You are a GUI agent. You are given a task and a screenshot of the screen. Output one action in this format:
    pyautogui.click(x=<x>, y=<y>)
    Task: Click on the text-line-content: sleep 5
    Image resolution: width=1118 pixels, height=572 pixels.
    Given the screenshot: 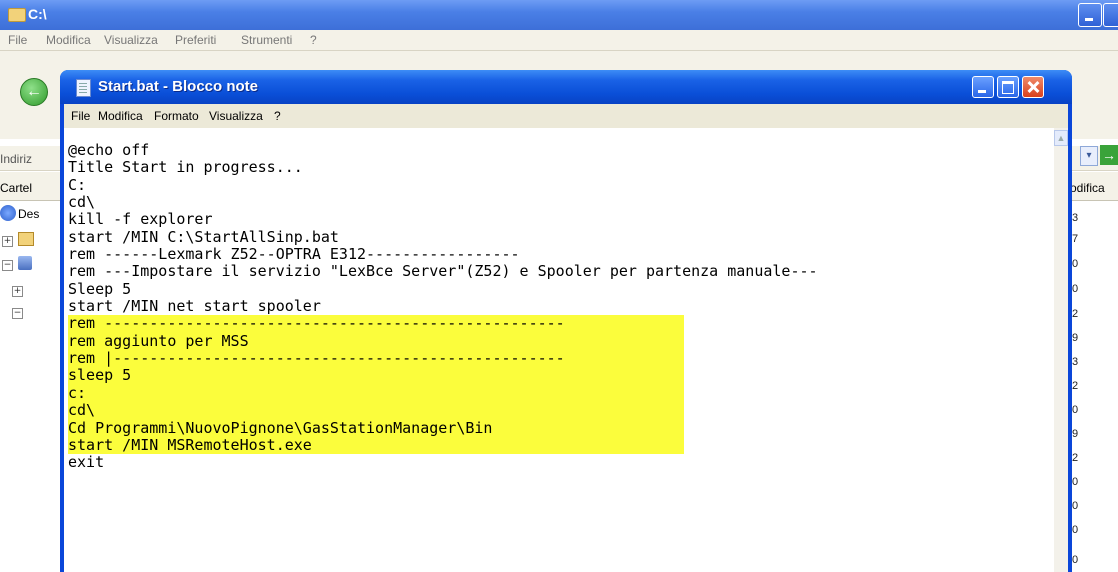 What is the action you would take?
    pyautogui.click(x=376, y=376)
    